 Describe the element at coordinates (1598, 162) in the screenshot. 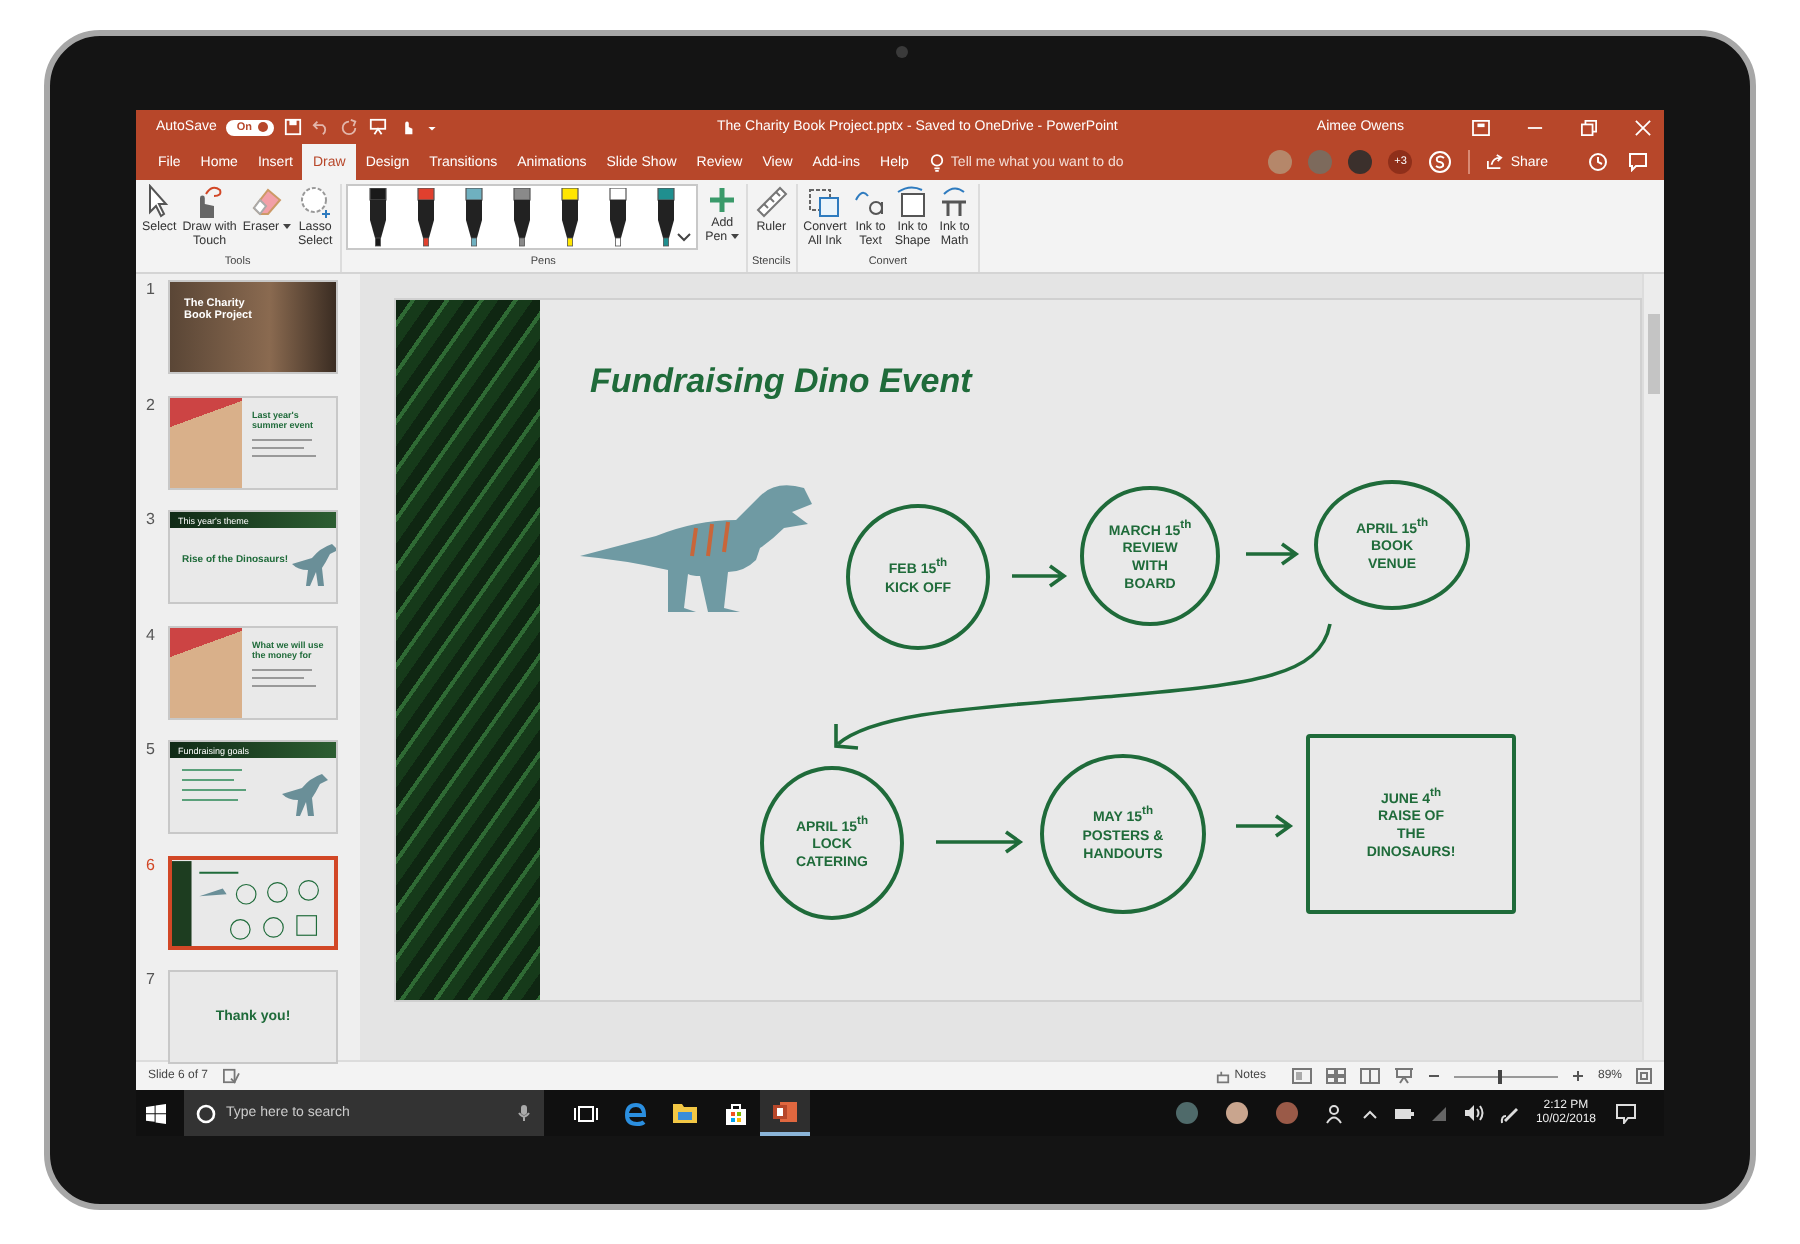

I see `history-icon` at that location.